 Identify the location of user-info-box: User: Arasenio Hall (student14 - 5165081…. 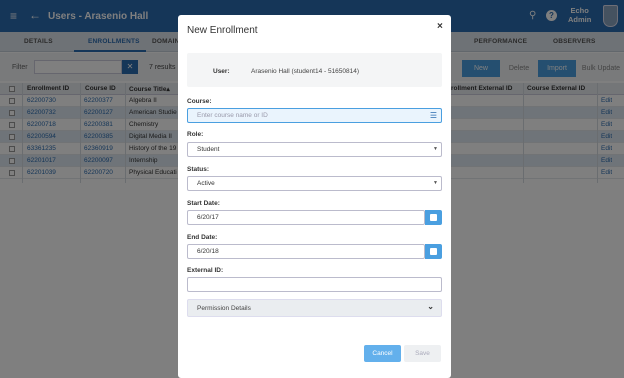
(314, 70).